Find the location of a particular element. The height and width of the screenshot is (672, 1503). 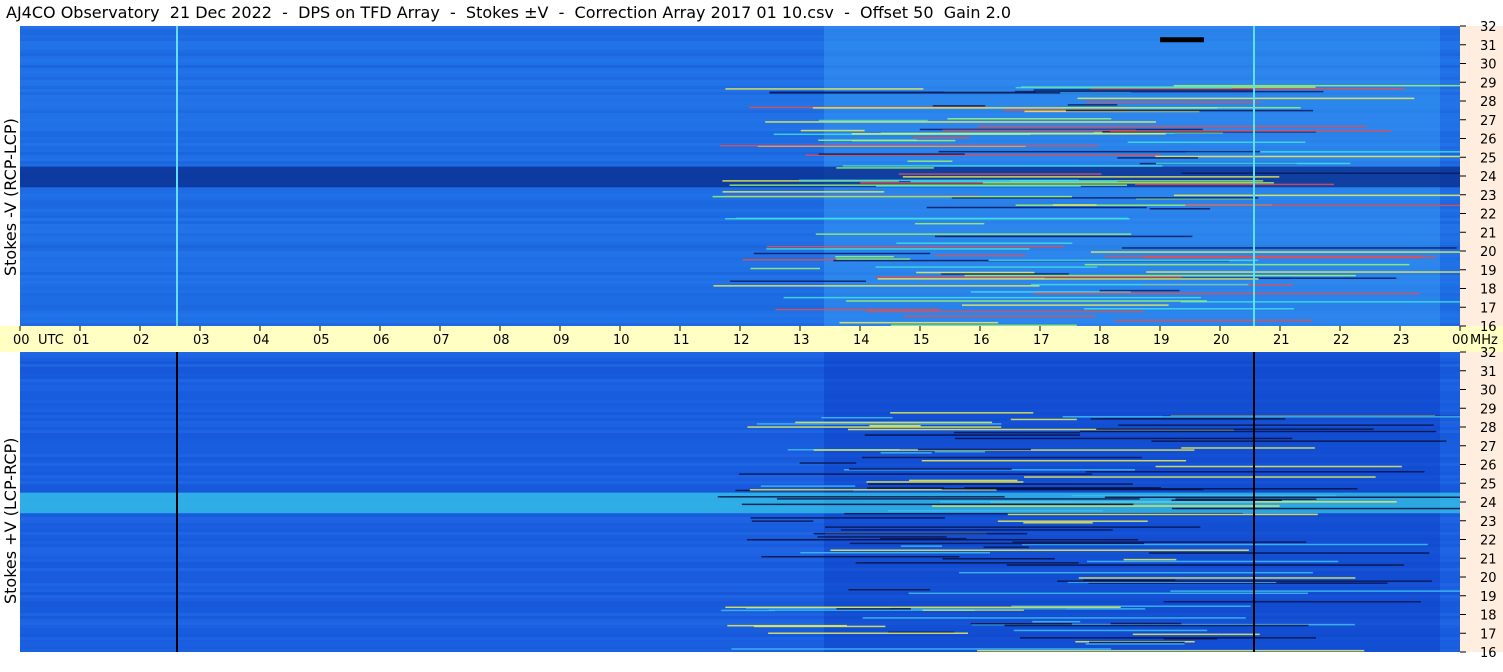

right-axis-top is located at coordinates (1481, 176).